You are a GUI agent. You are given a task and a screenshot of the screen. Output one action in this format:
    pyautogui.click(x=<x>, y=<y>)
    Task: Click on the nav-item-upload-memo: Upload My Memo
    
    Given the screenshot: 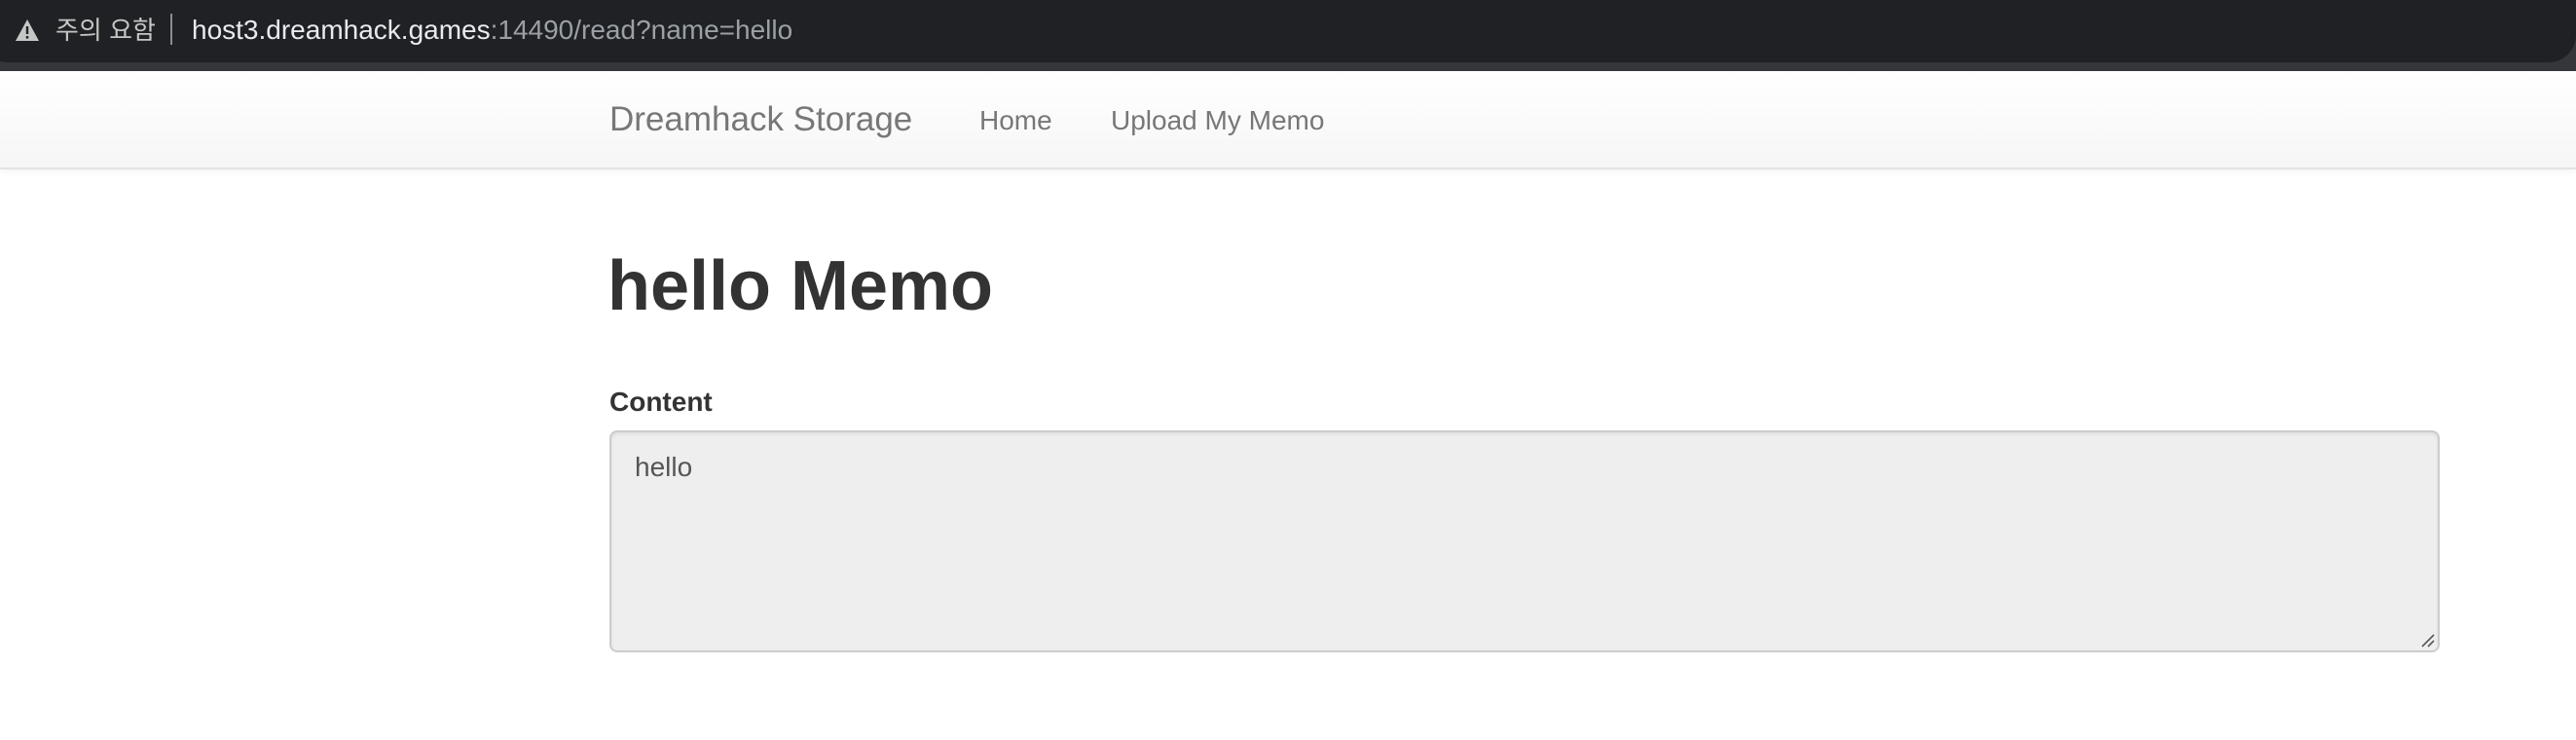 What is the action you would take?
    pyautogui.click(x=1217, y=120)
    